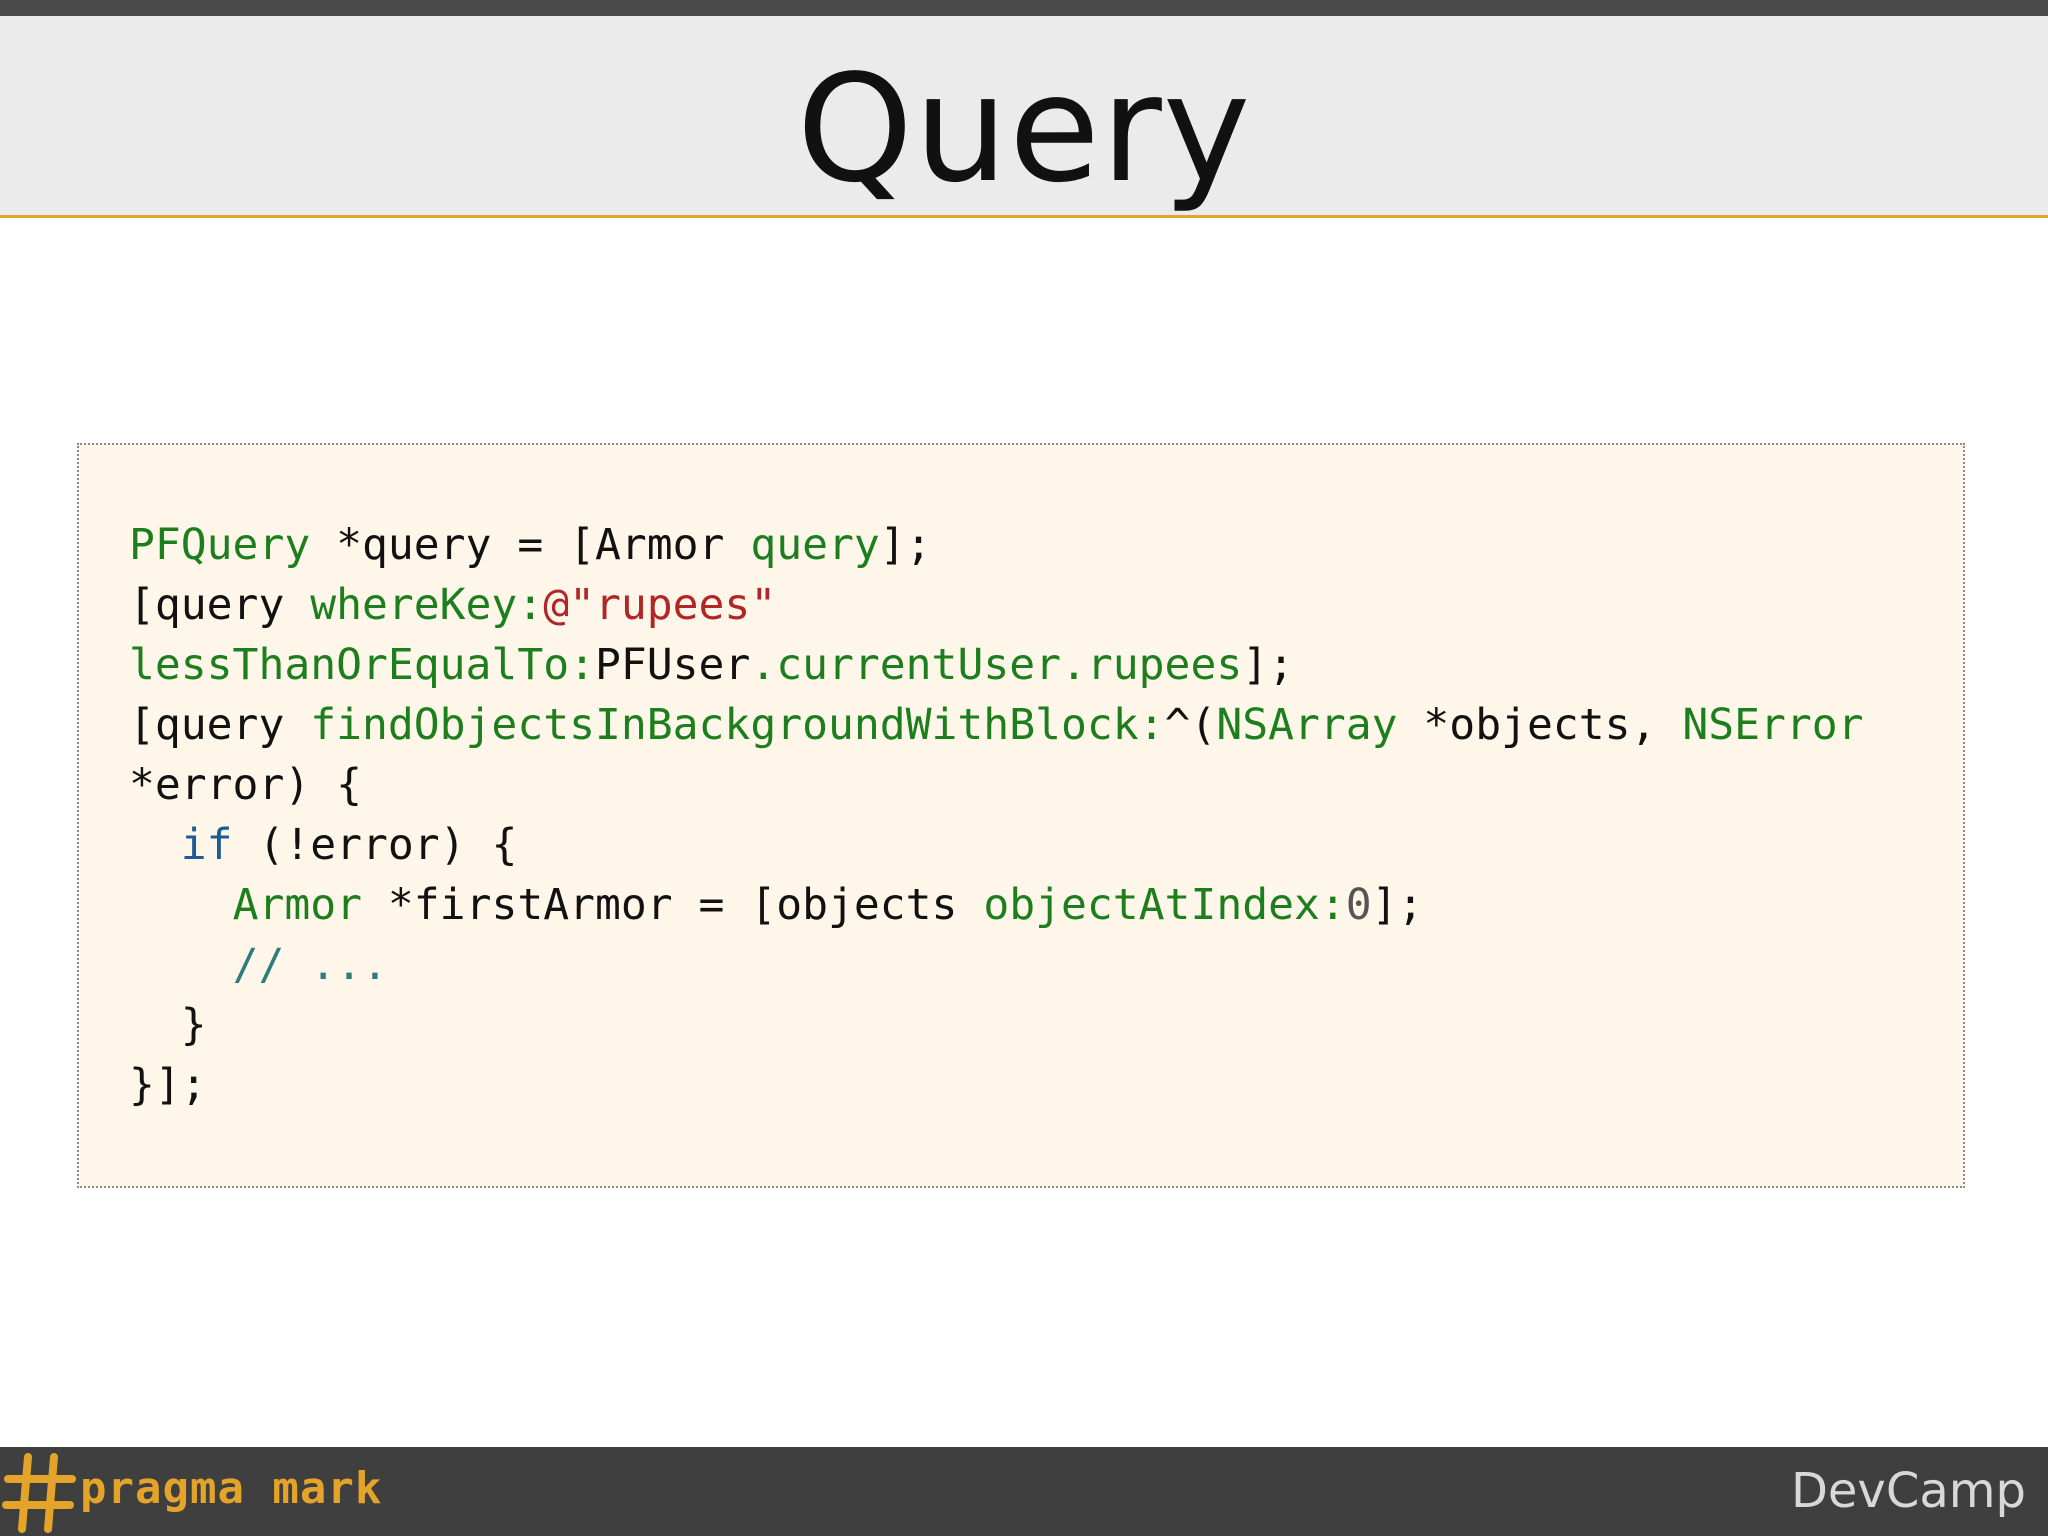 The image size is (2048, 1536). Describe the element at coordinates (39, 1493) in the screenshot. I see `hash-icon` at that location.